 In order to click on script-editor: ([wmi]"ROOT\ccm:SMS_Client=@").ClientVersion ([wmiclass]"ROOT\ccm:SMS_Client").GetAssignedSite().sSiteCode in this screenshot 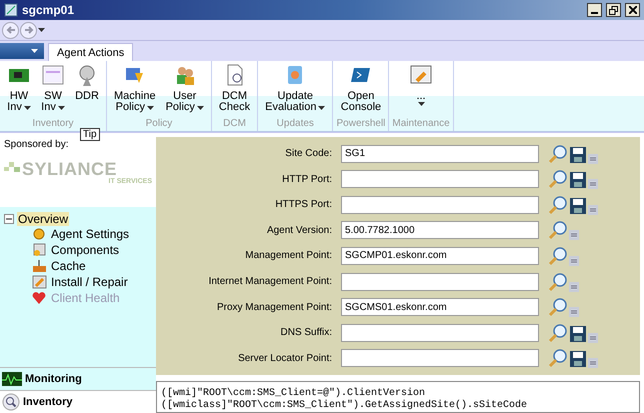, I will do `click(398, 397)`.